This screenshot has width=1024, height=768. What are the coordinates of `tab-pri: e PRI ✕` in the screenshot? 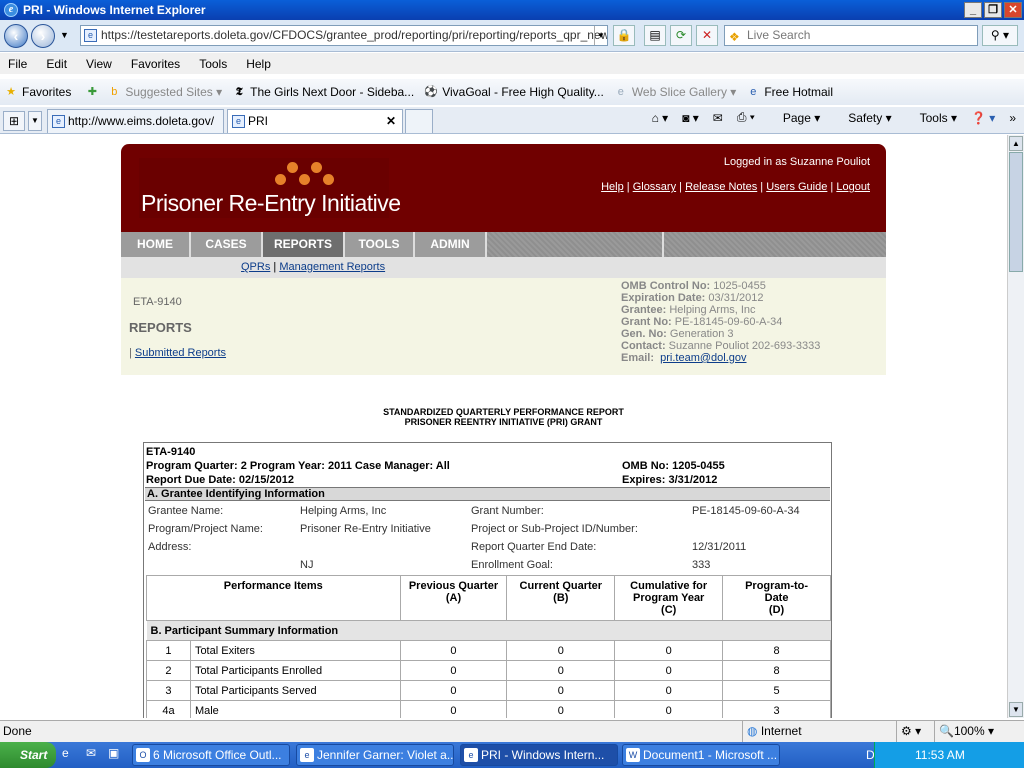 It's located at (315, 121).